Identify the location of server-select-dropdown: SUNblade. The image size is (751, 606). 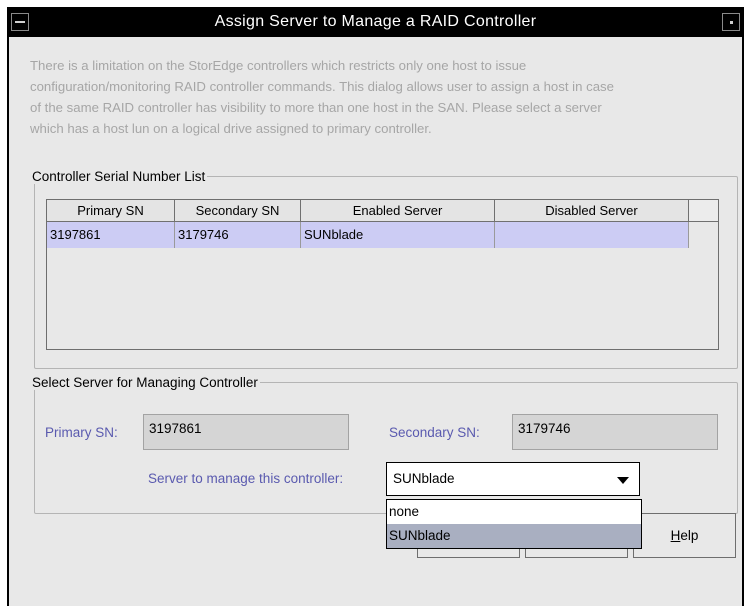
(513, 479).